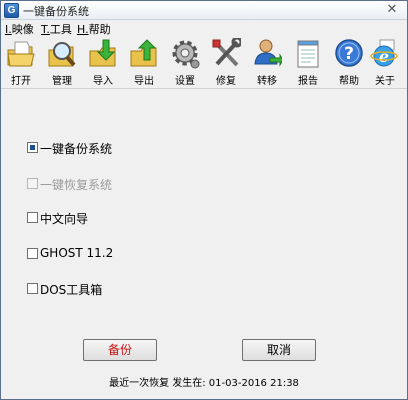 This screenshot has height=400, width=408. I want to click on user-transfer-icon, so click(268, 53).